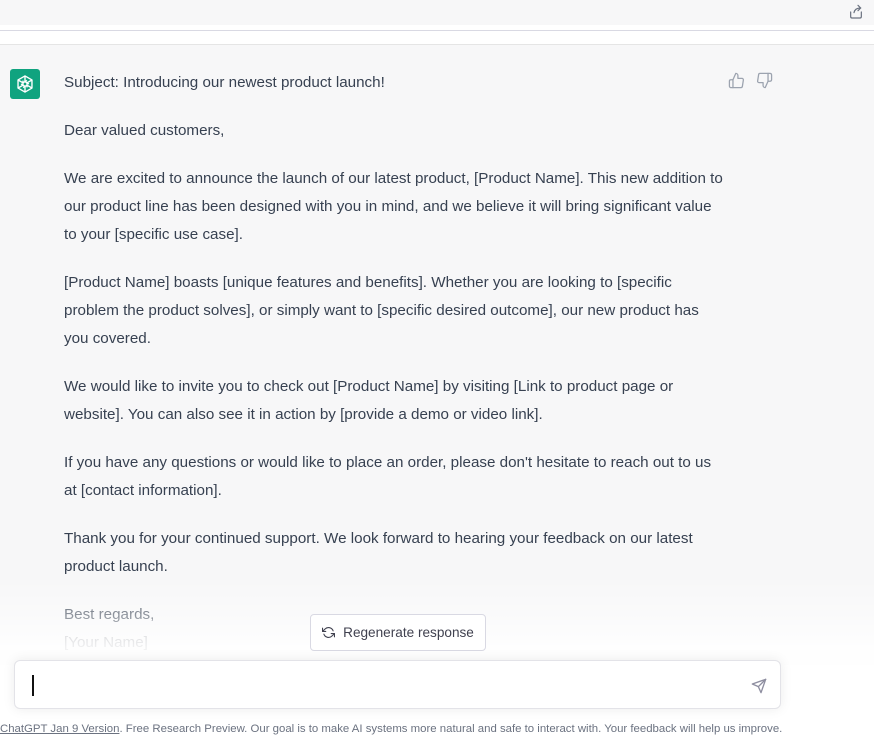 This screenshot has width=874, height=750. What do you see at coordinates (329, 632) in the screenshot?
I see `refresh-icon` at bounding box center [329, 632].